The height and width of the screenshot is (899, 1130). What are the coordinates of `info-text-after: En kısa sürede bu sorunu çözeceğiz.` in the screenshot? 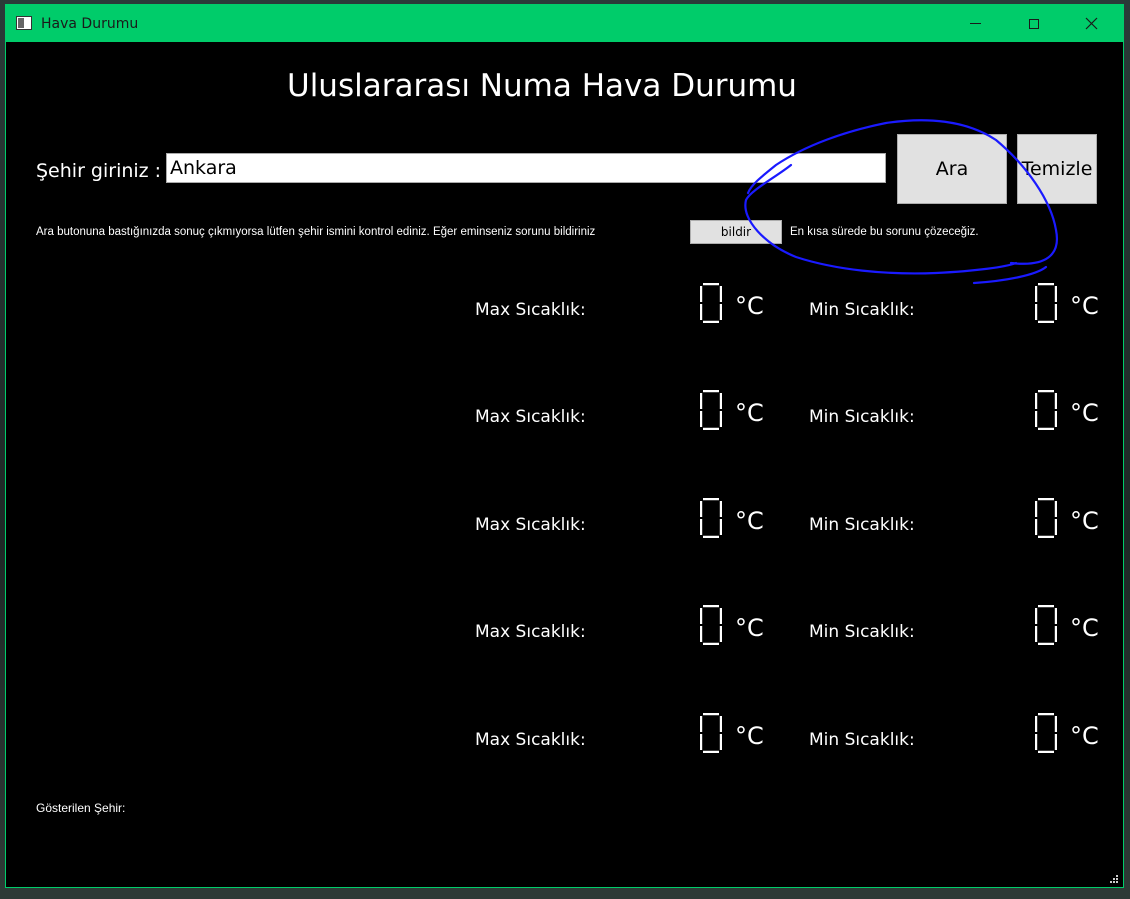 It's located at (884, 232).